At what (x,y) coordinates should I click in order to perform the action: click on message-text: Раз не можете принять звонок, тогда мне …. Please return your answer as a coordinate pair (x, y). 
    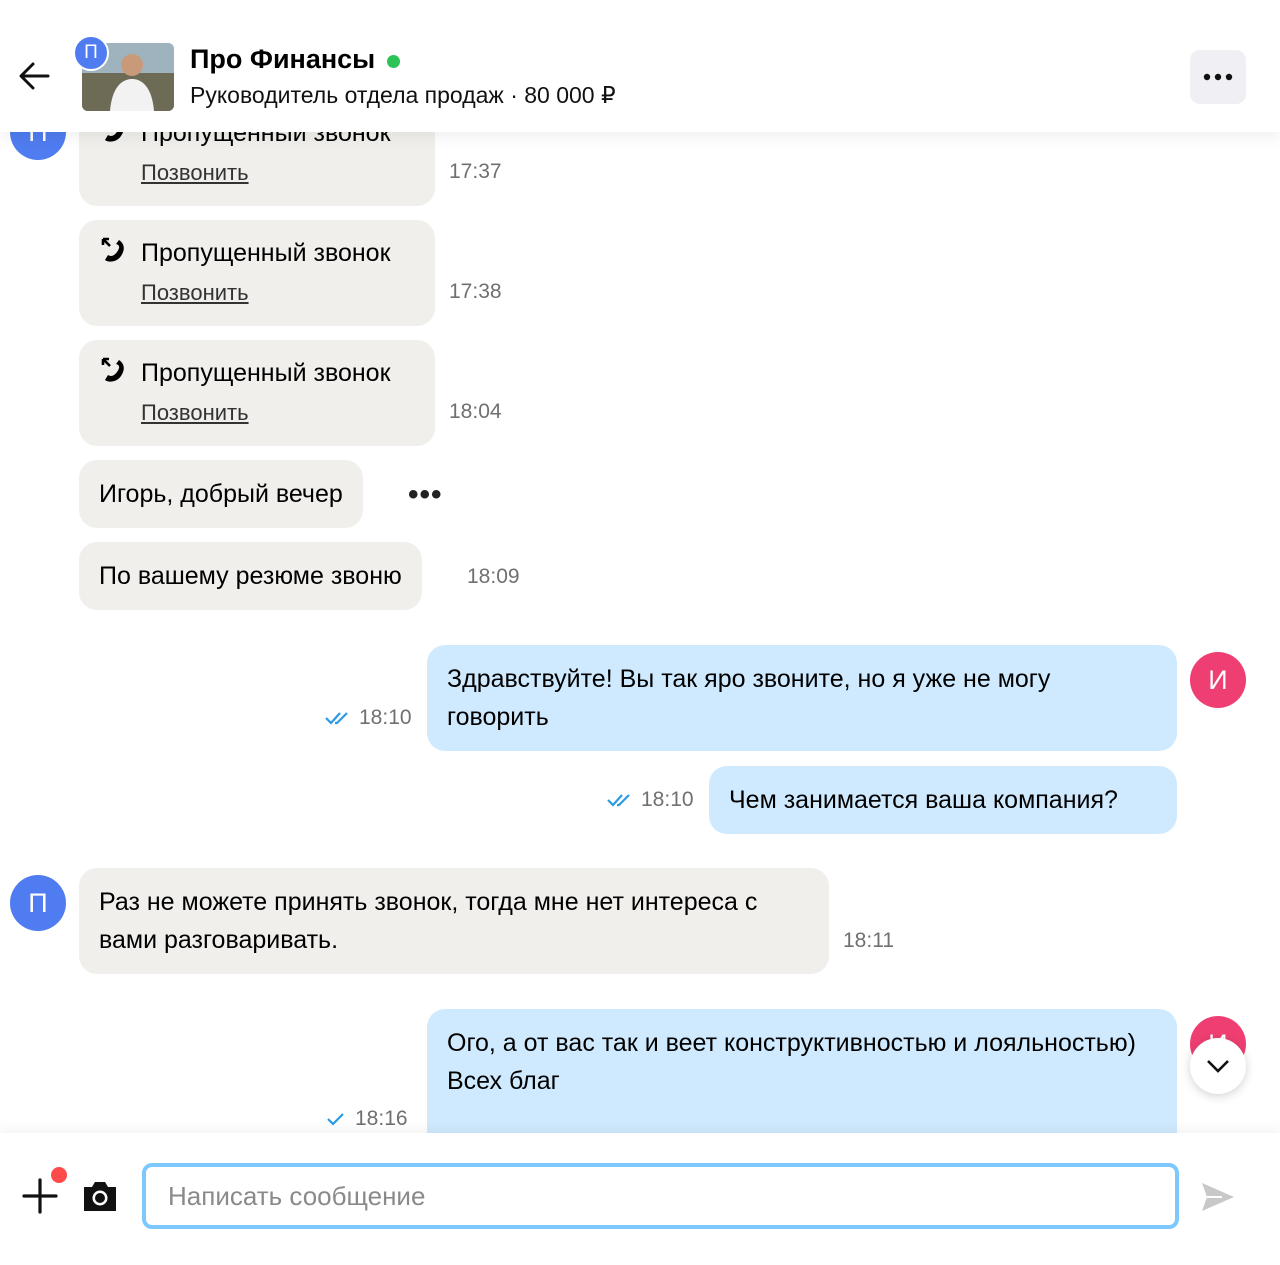
    Looking at the image, I should click on (428, 921).